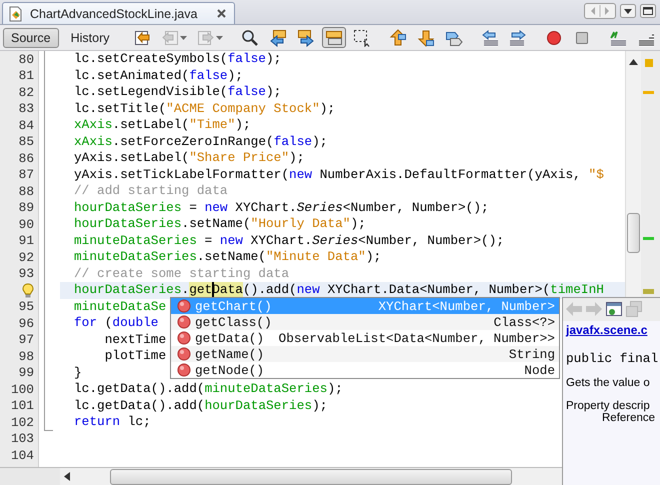 The width and height of the screenshot is (660, 485). What do you see at coordinates (607, 330) in the screenshot?
I see `class-link: javafx.scene.c` at bounding box center [607, 330].